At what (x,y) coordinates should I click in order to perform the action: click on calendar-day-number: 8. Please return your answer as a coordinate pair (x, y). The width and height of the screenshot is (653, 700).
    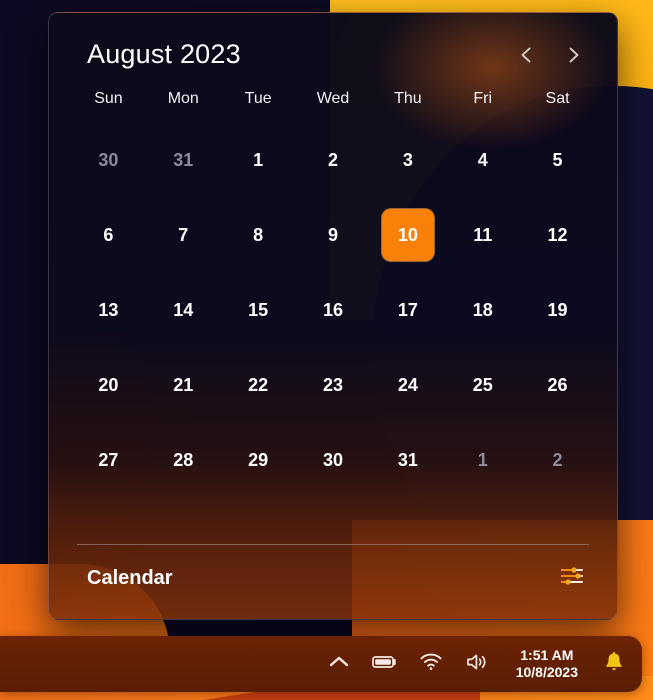
    Looking at the image, I should click on (258, 234).